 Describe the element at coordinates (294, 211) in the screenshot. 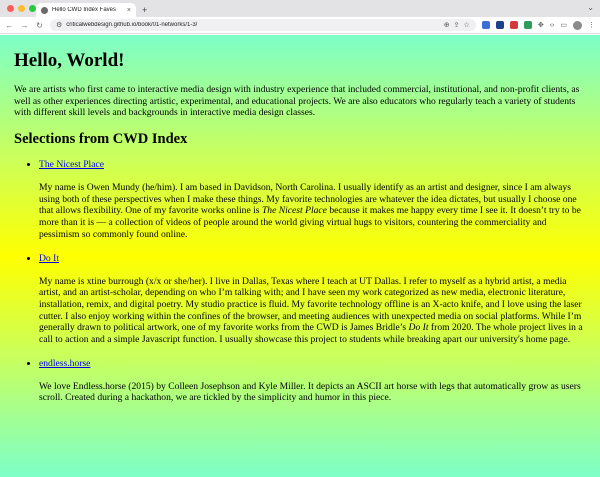

I see `work-title: The Nicest Place` at that location.